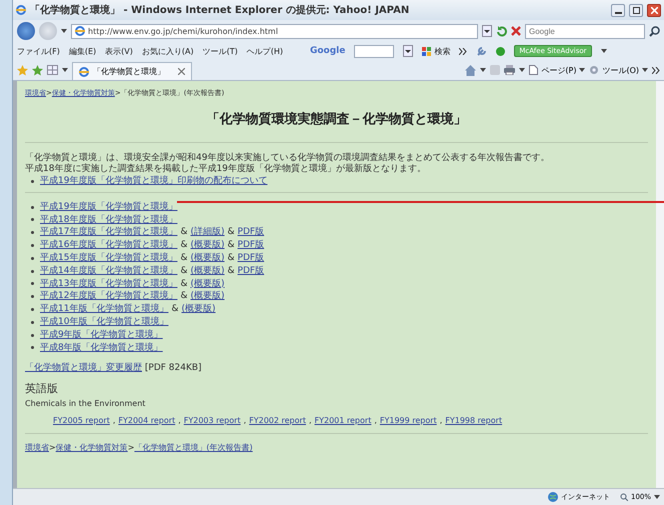 The image size is (664, 505). What do you see at coordinates (510, 70) in the screenshot?
I see `print-icon` at bounding box center [510, 70].